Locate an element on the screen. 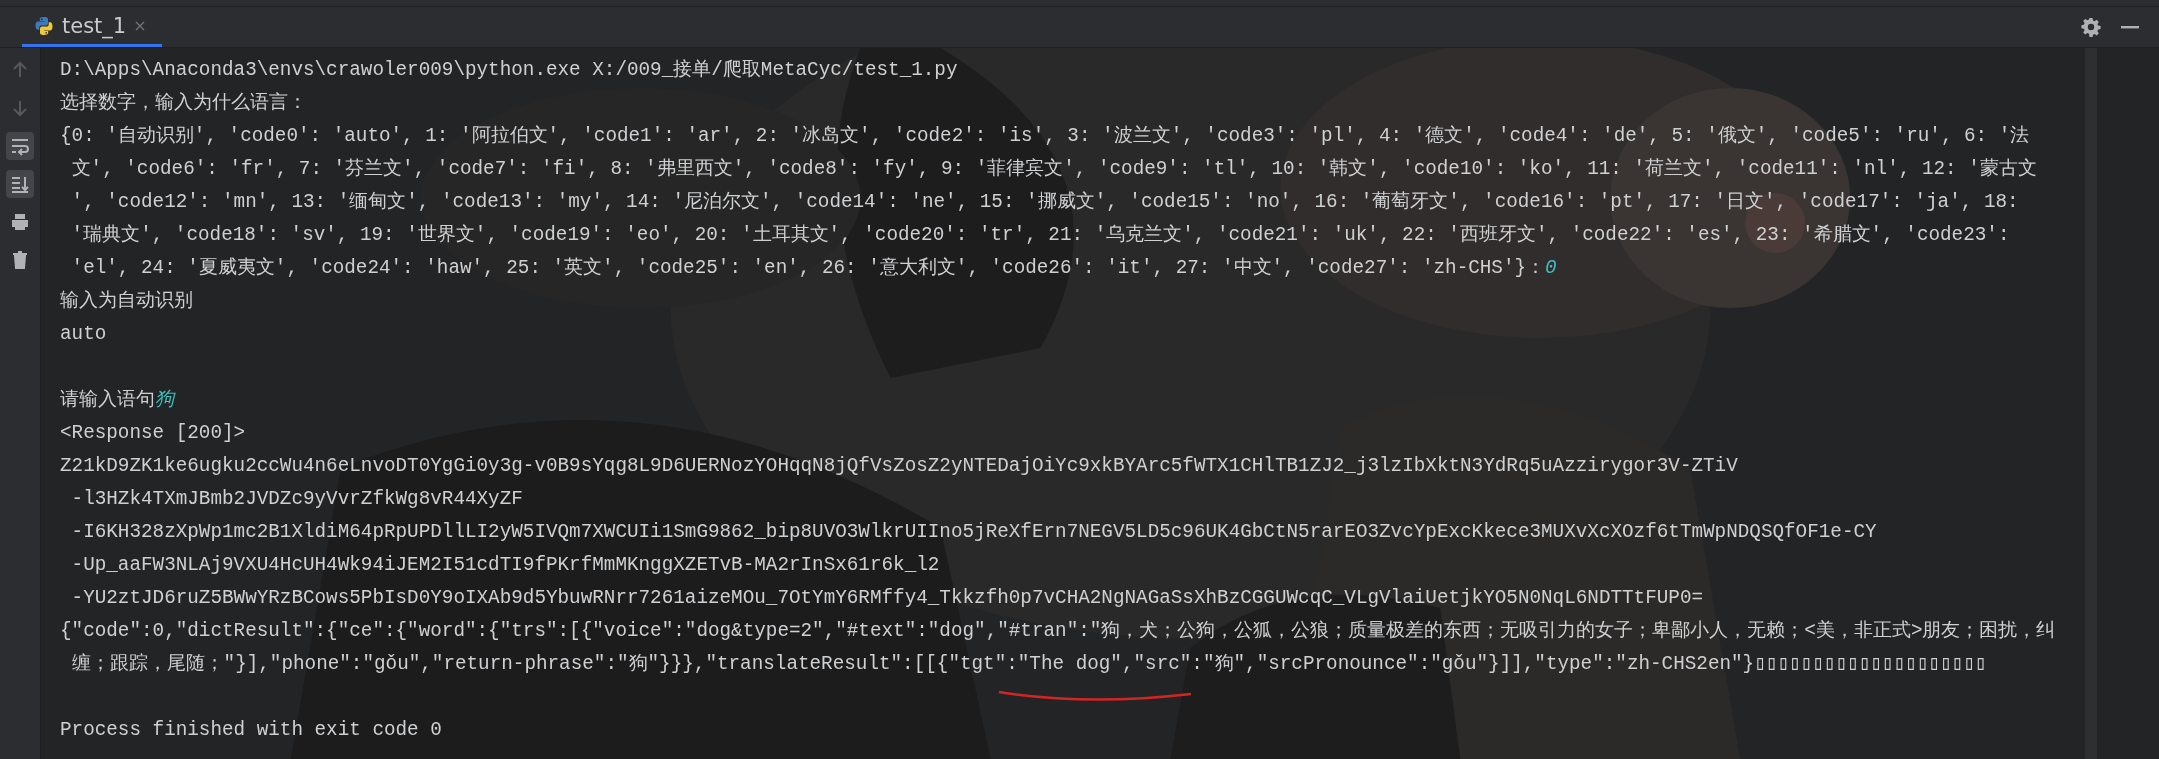 The image size is (2159, 759). console-output-line: ', 'code12': 'mn', 13: '缅甸文', 'code13': 'my', 14: '尼泊尔文', 'code14': 'ne', 15: '挪威文', 'code15': 'no', 16: '葡萄牙文', 'code16': 'pt', 17: '日文', 'code17': 'ja', 18: is located at coordinates (1044, 202).